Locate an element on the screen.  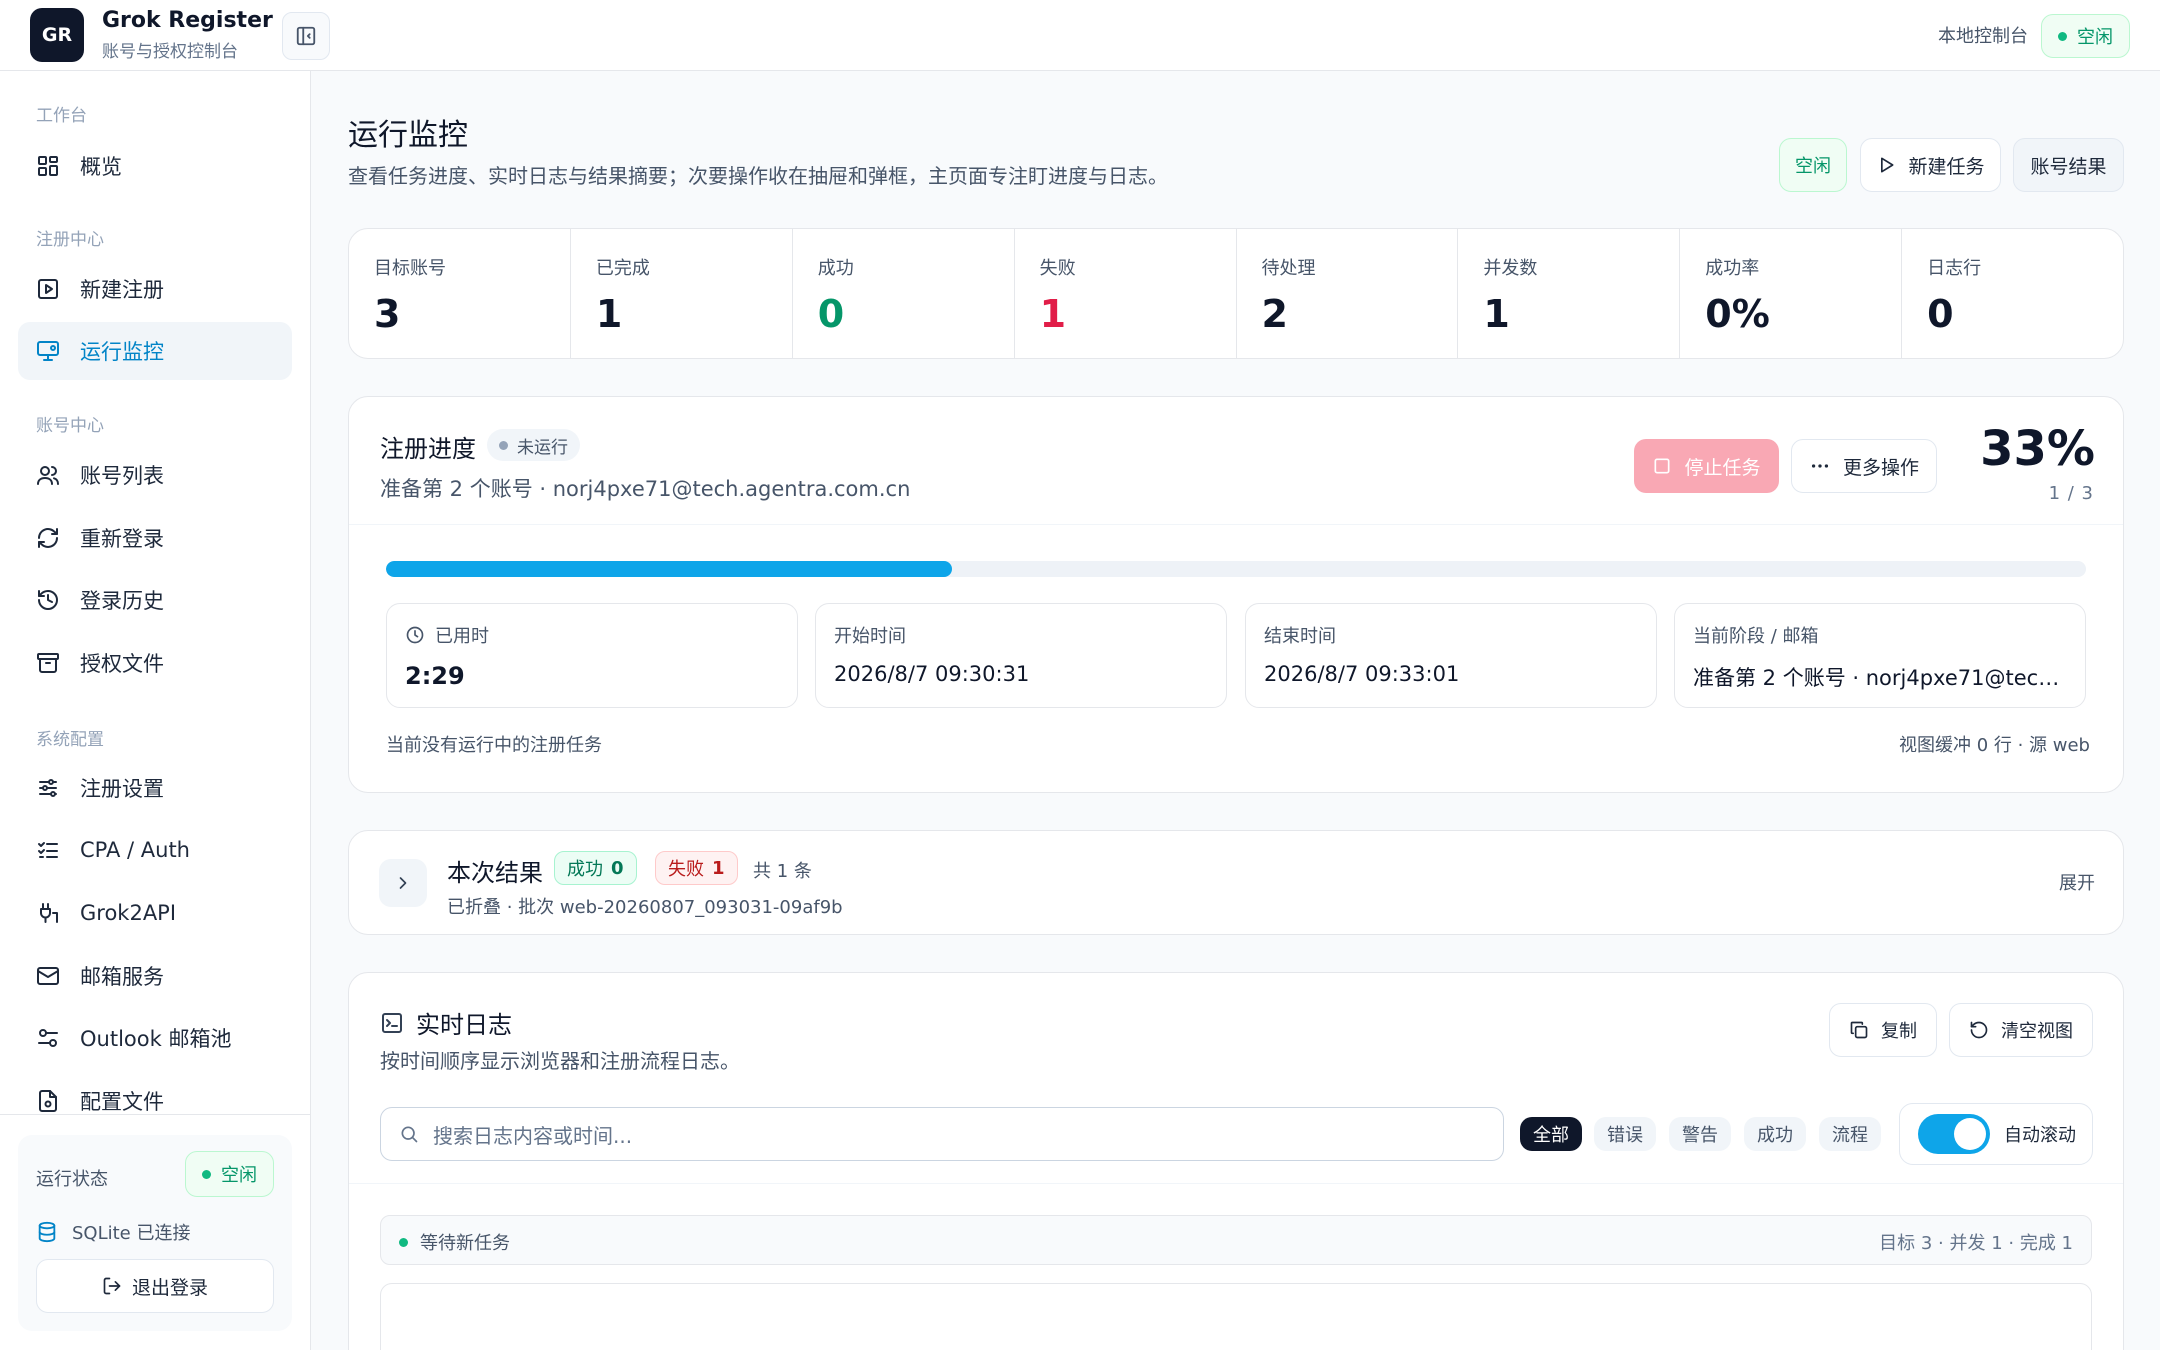
expand-results-button is located at coordinates (403, 883).